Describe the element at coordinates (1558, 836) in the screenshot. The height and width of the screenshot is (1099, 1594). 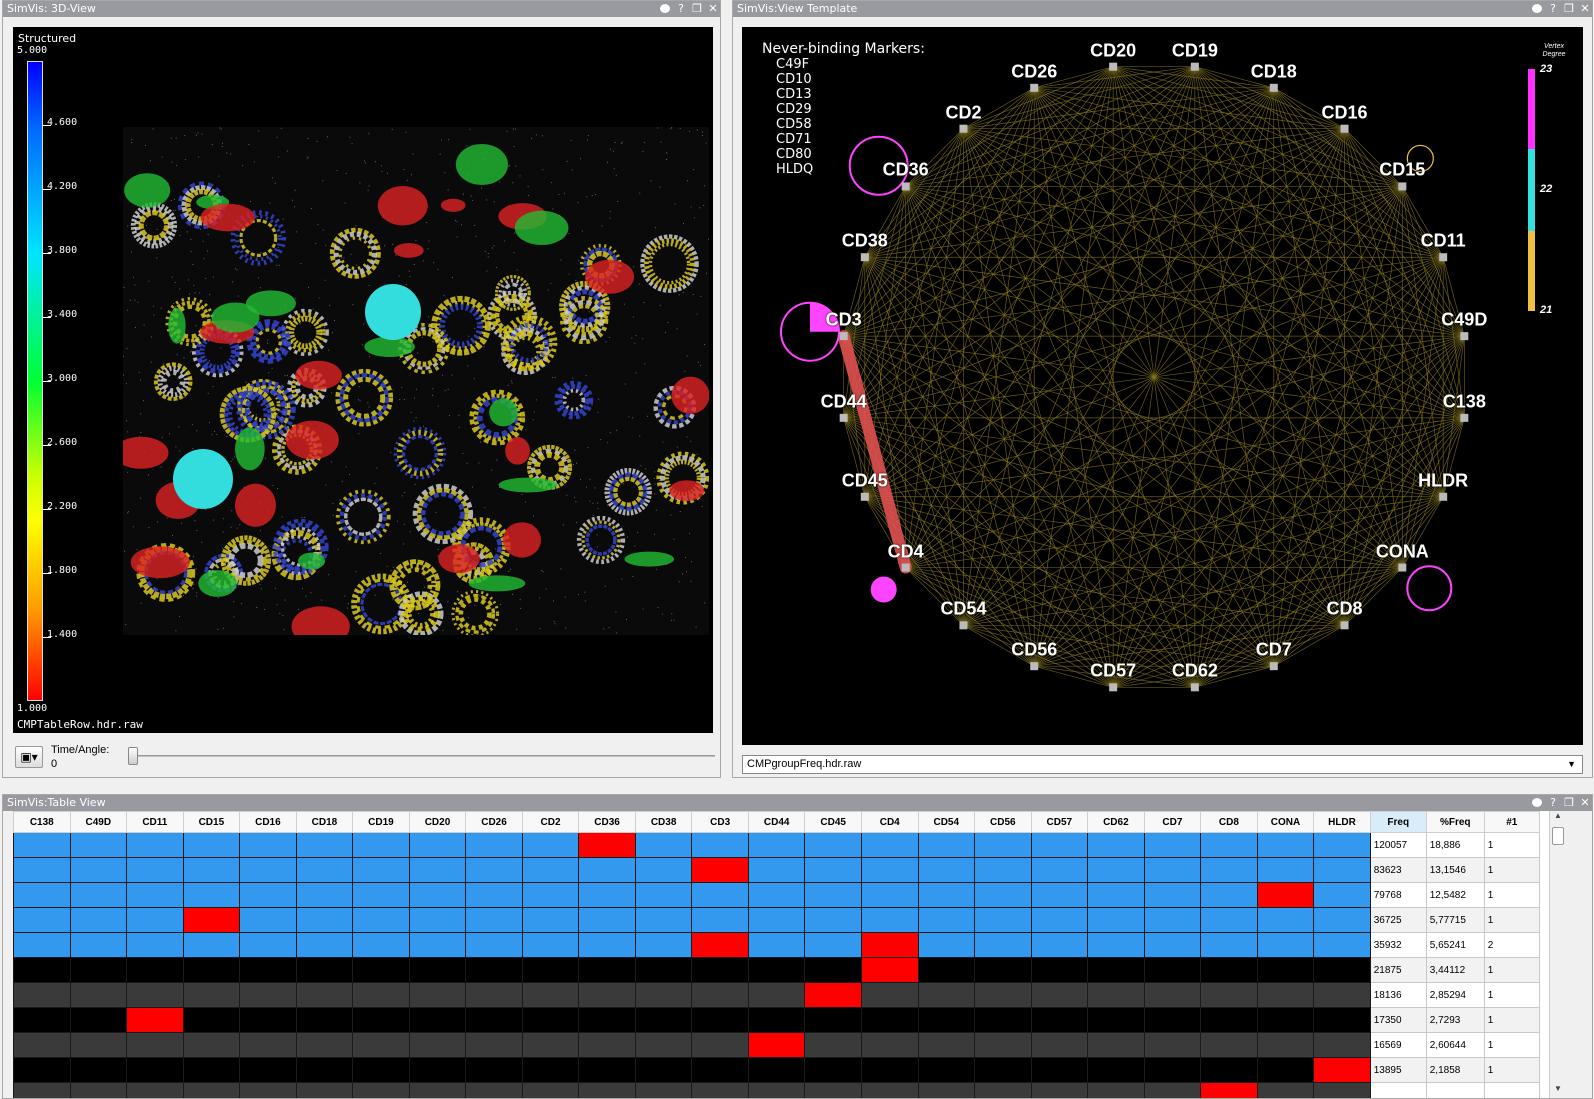
I see `scroll-thumb` at that location.